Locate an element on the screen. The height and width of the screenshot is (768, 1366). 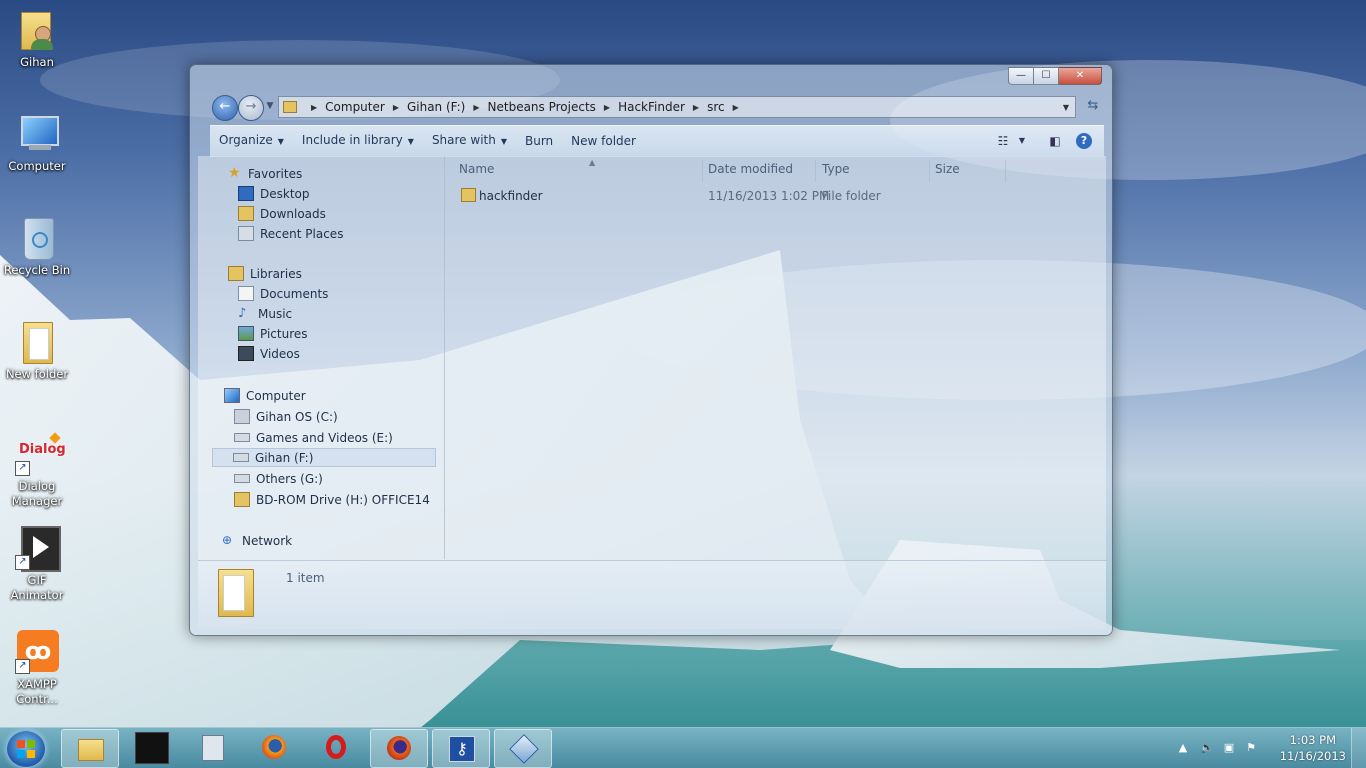
taskbar-password-manager: ⚷ is located at coordinates (461, 748).